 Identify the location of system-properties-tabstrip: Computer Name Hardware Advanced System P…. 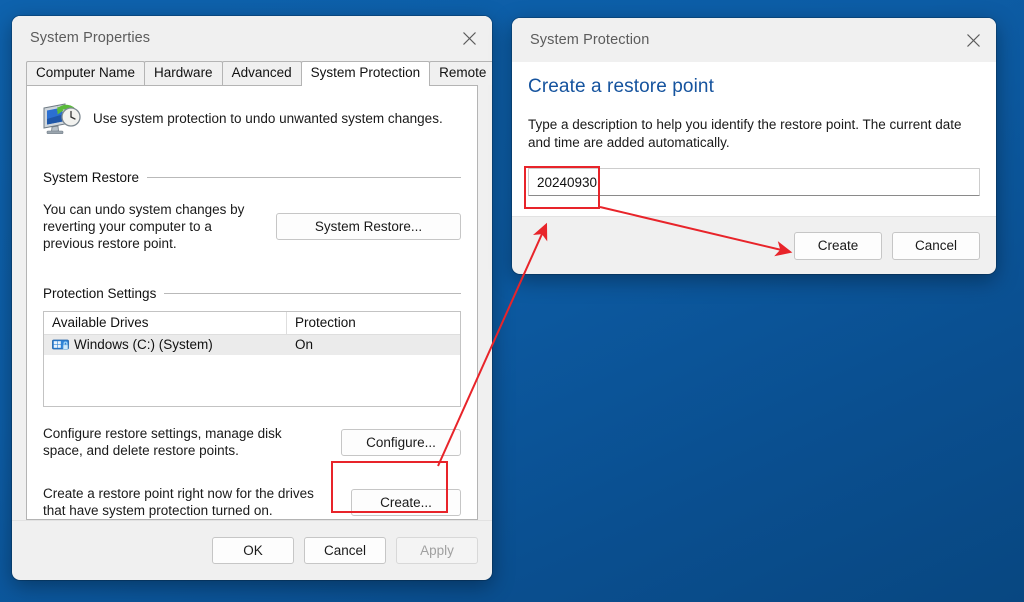
(259, 73).